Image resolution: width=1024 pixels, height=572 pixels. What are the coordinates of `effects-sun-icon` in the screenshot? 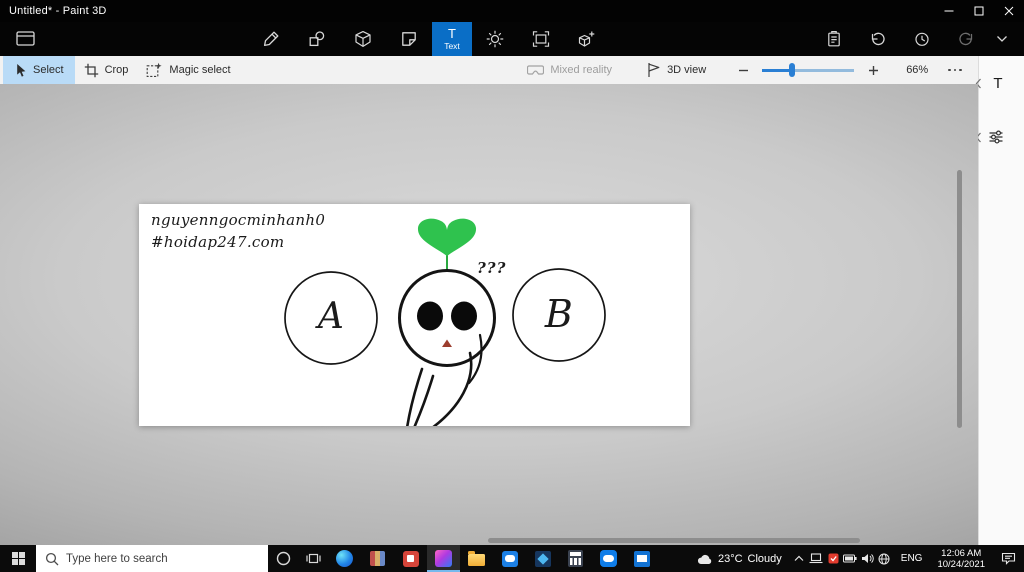 It's located at (495, 39).